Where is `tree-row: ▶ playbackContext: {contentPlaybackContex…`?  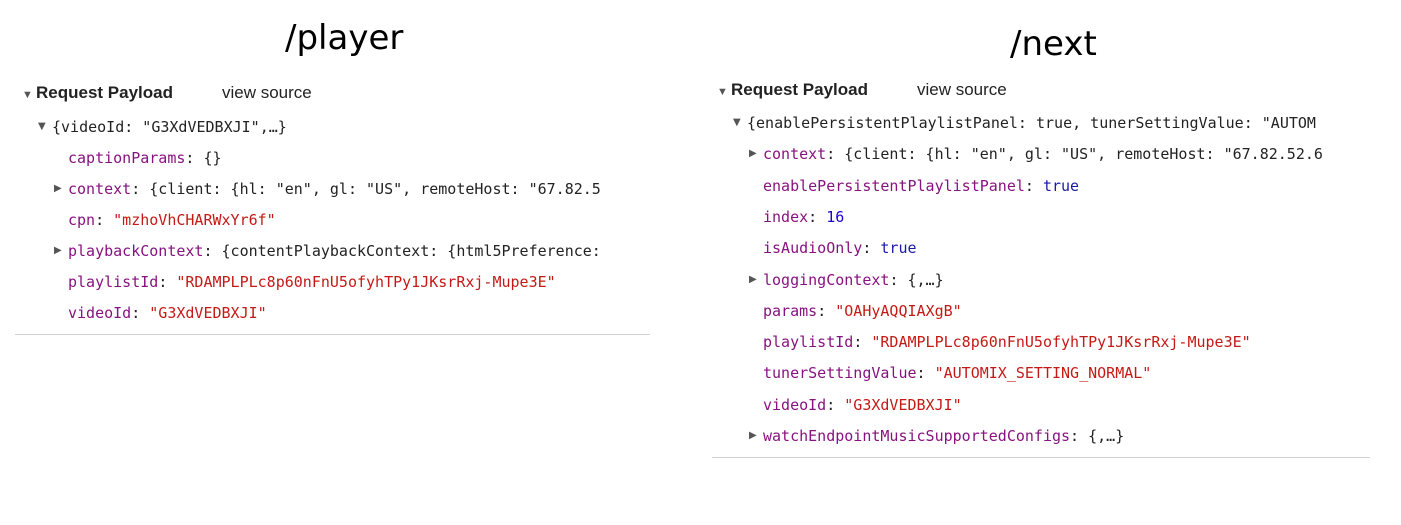
tree-row: ▶ playbackContext: {contentPlaybackContex… is located at coordinates (352, 251).